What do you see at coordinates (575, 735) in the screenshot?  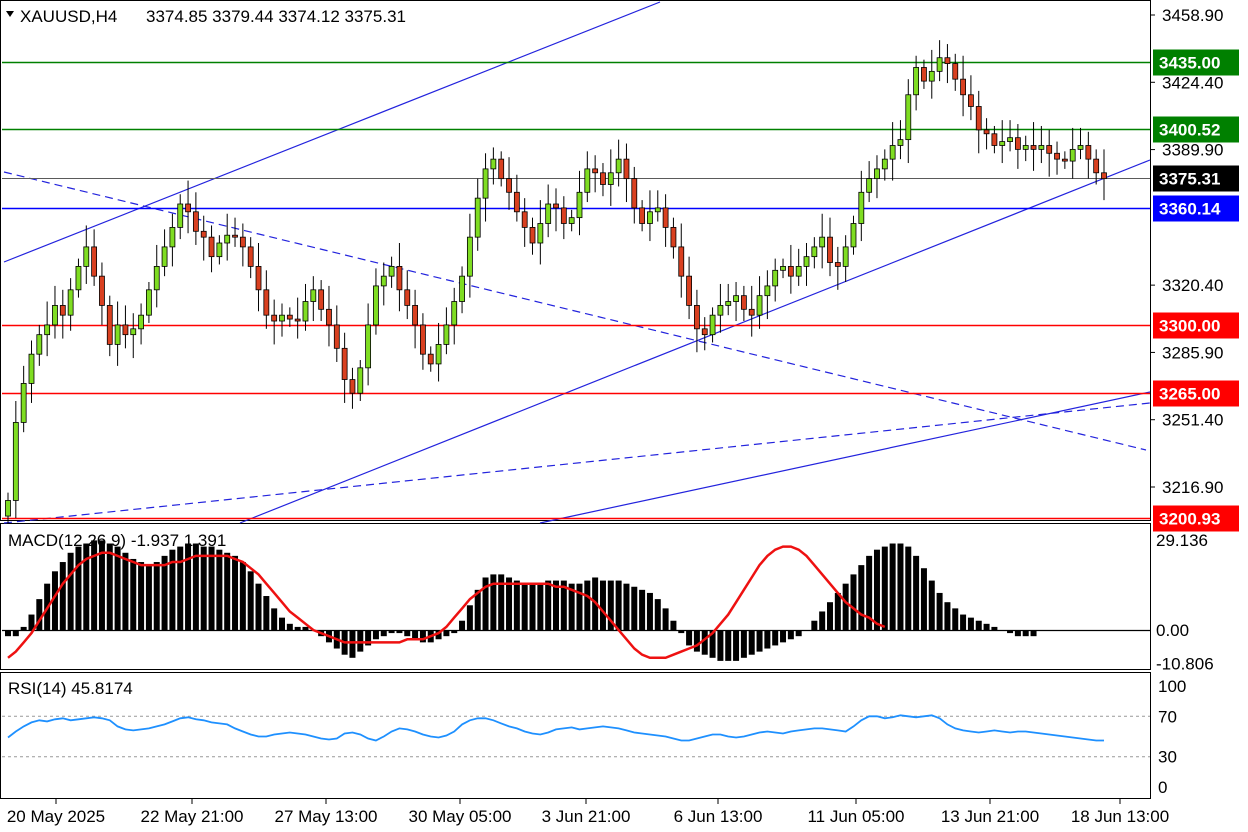 I see `rsi-pane` at bounding box center [575, 735].